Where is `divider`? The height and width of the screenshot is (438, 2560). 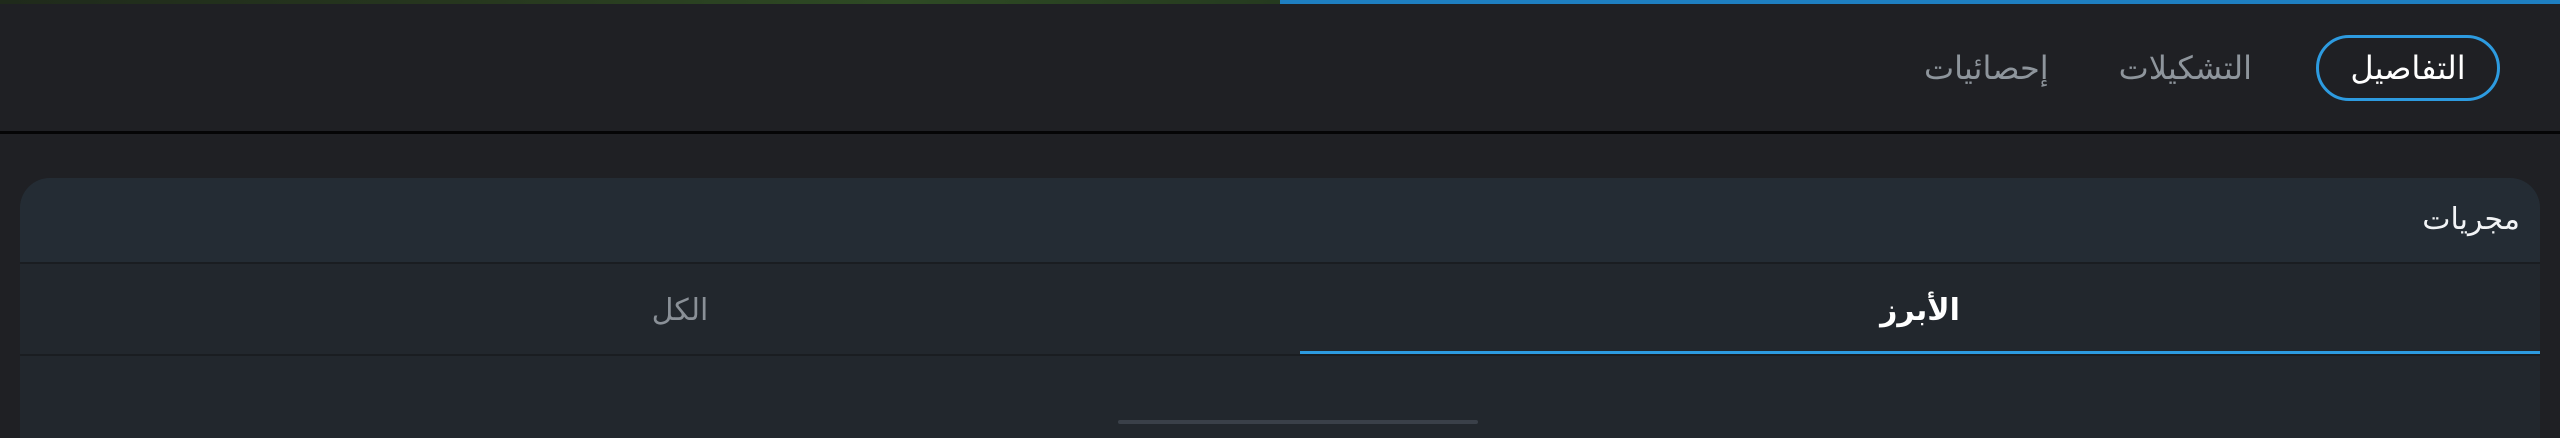
divider is located at coordinates (1280, 355).